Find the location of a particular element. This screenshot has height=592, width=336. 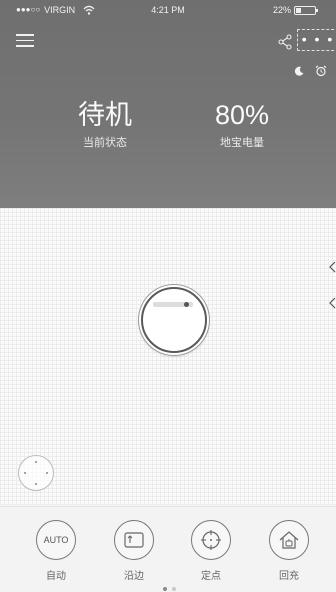

mode-spot: 定点 is located at coordinates (211, 551).